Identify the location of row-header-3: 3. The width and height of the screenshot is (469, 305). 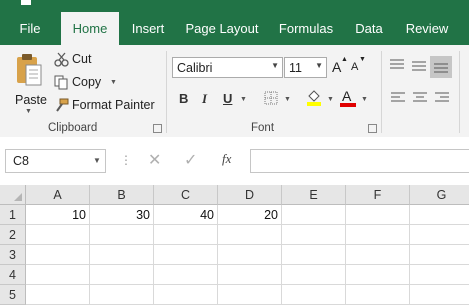
(13, 255).